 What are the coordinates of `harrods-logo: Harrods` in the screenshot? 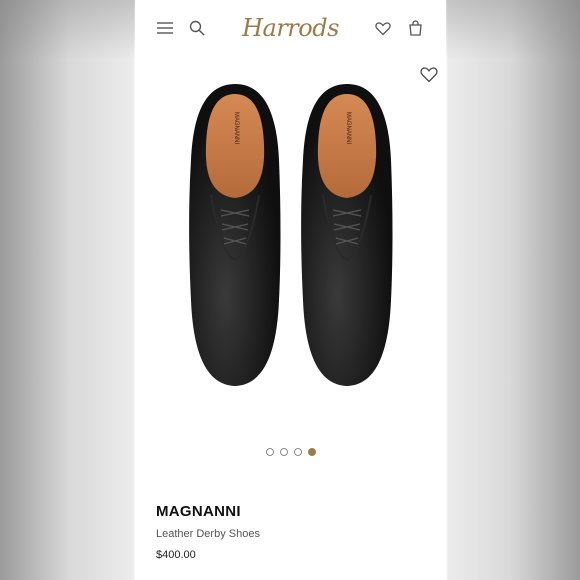 It's located at (290, 28).